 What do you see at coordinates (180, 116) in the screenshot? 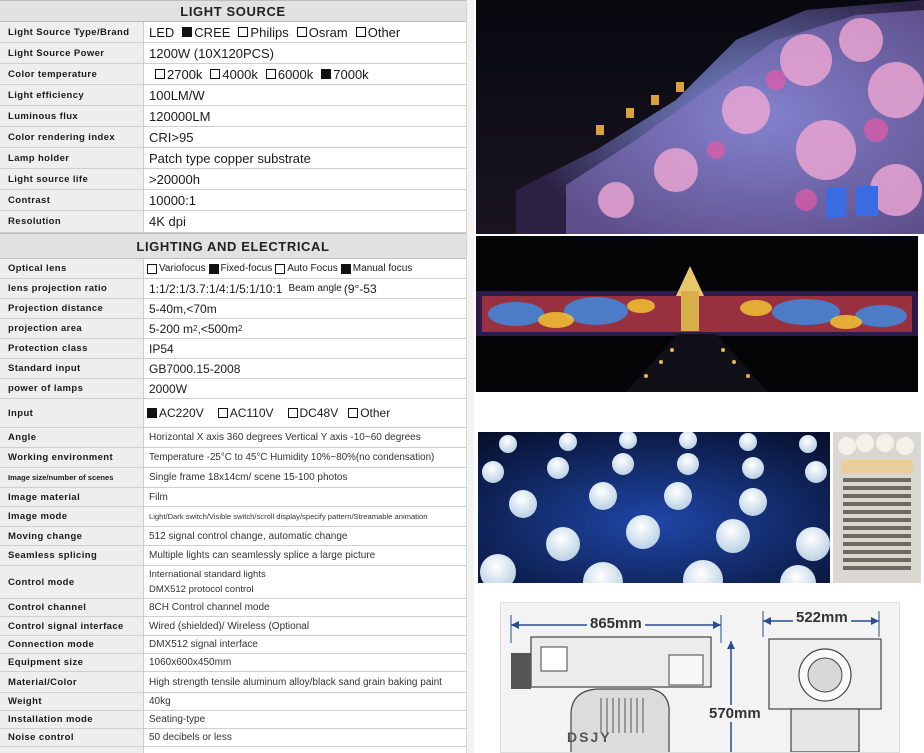
I see `row-value: 120000LM` at bounding box center [180, 116].